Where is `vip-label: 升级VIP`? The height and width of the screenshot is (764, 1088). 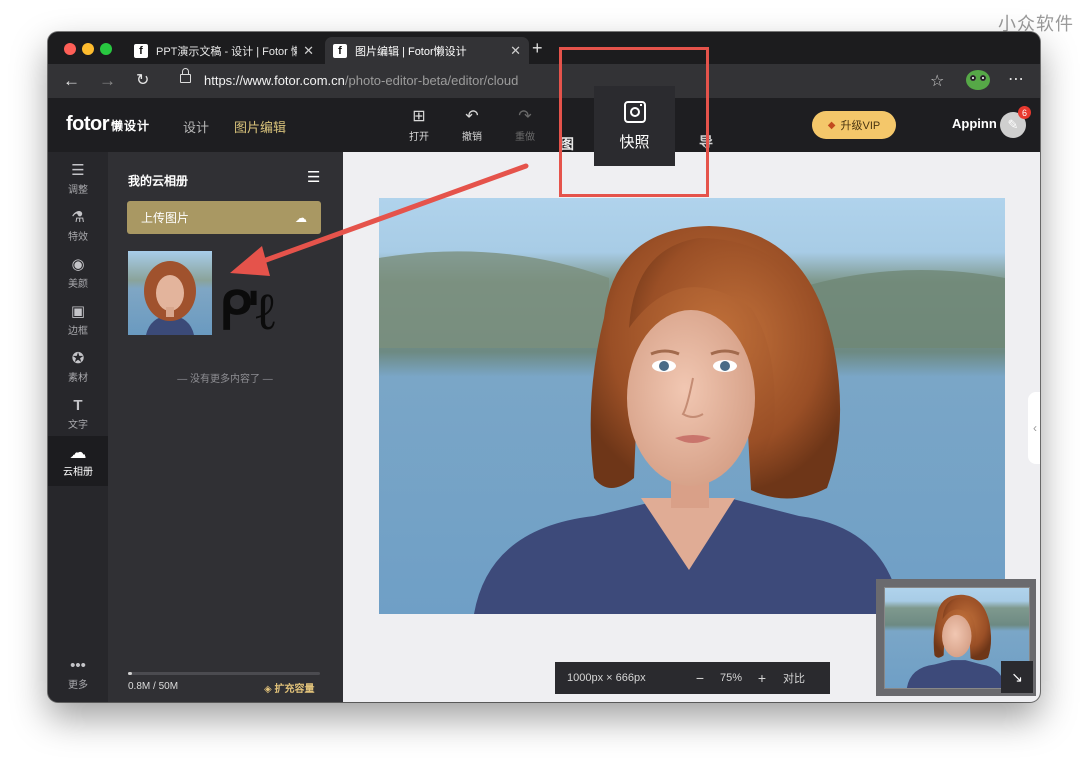
vip-label: 升级VIP is located at coordinates (860, 126).